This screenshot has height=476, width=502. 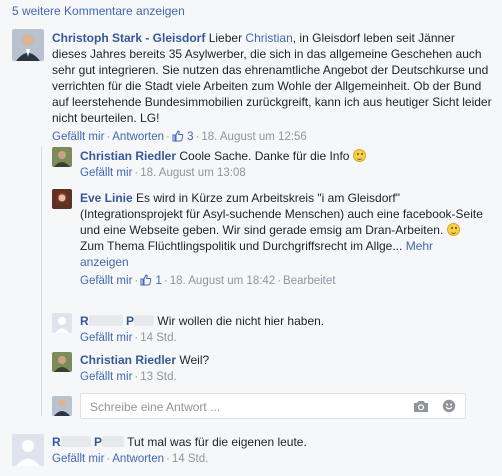 What do you see at coordinates (106, 198) in the screenshot?
I see `comment-author: Eve Linie` at bounding box center [106, 198].